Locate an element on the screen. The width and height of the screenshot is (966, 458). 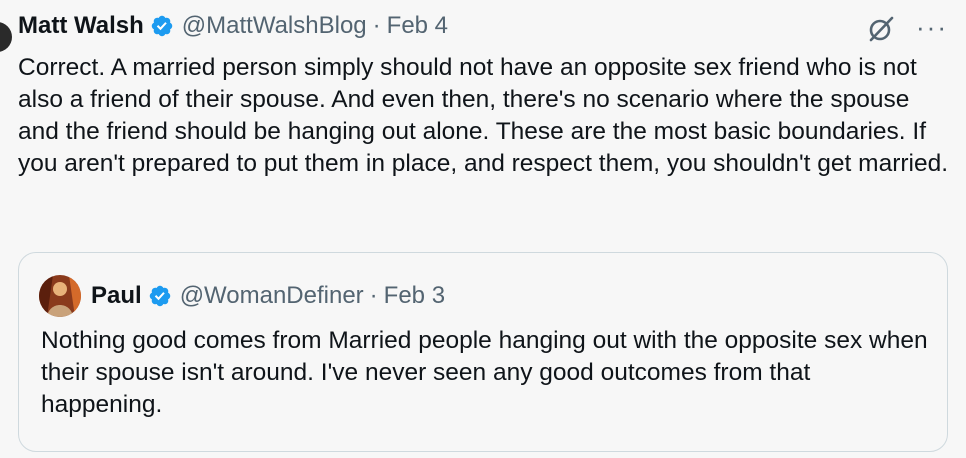
more-icon: ··· is located at coordinates (932, 30).